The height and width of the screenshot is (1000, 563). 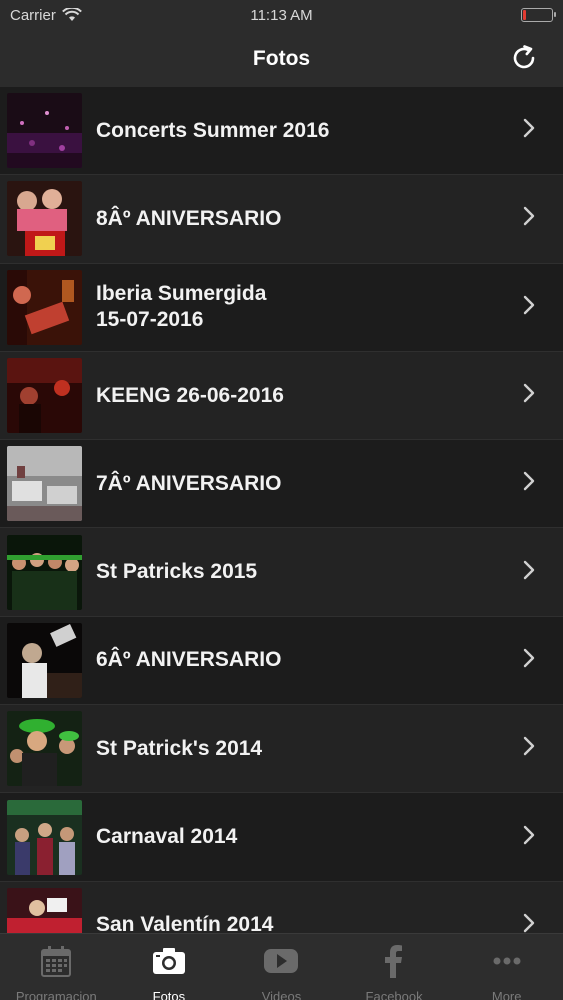 What do you see at coordinates (167, 837) in the screenshot?
I see `album-title: Carnaval 2014` at bounding box center [167, 837].